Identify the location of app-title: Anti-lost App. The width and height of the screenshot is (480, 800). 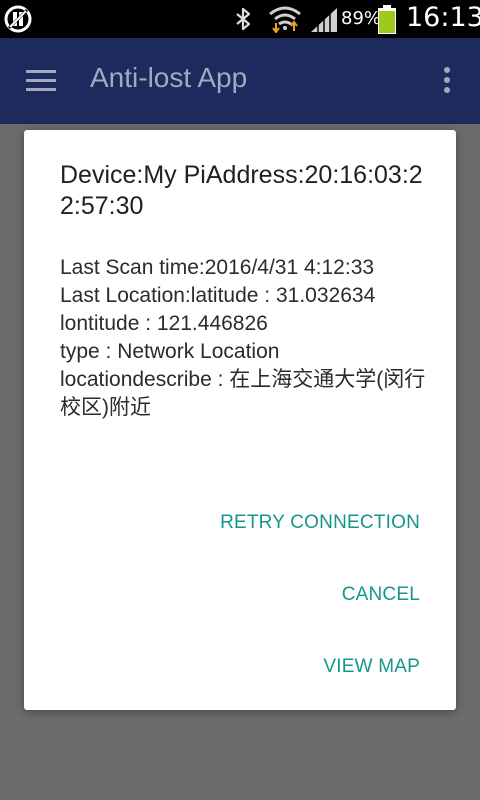
(169, 77).